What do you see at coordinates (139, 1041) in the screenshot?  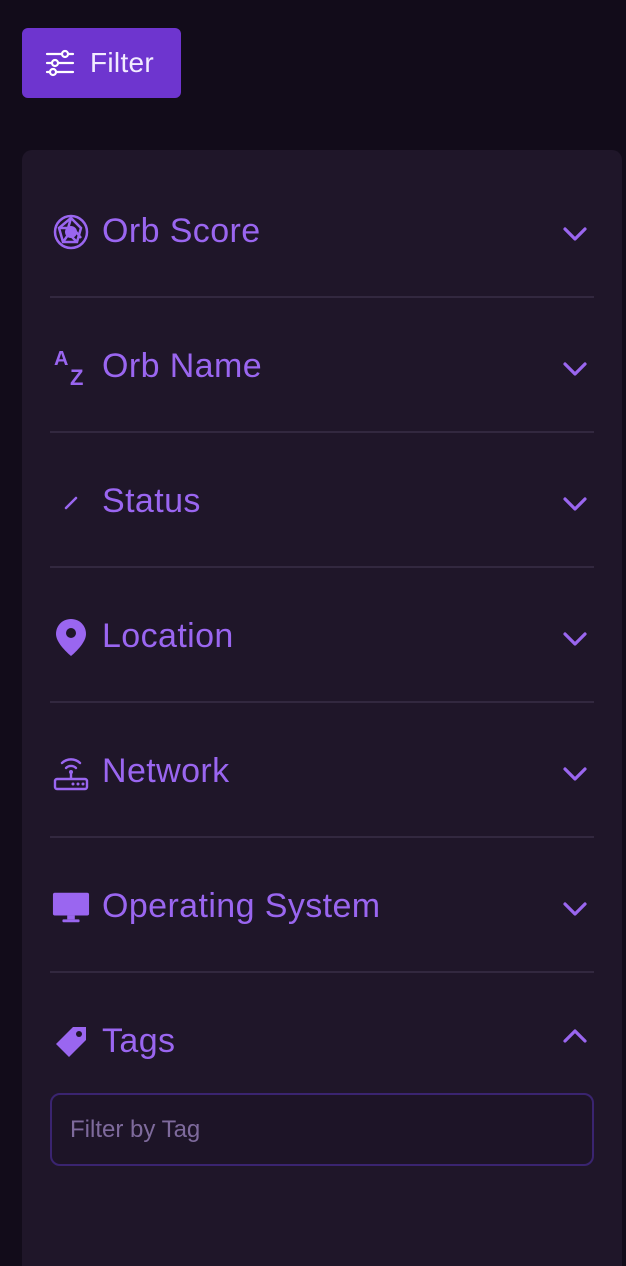 I see `section-tags-label: Tags` at bounding box center [139, 1041].